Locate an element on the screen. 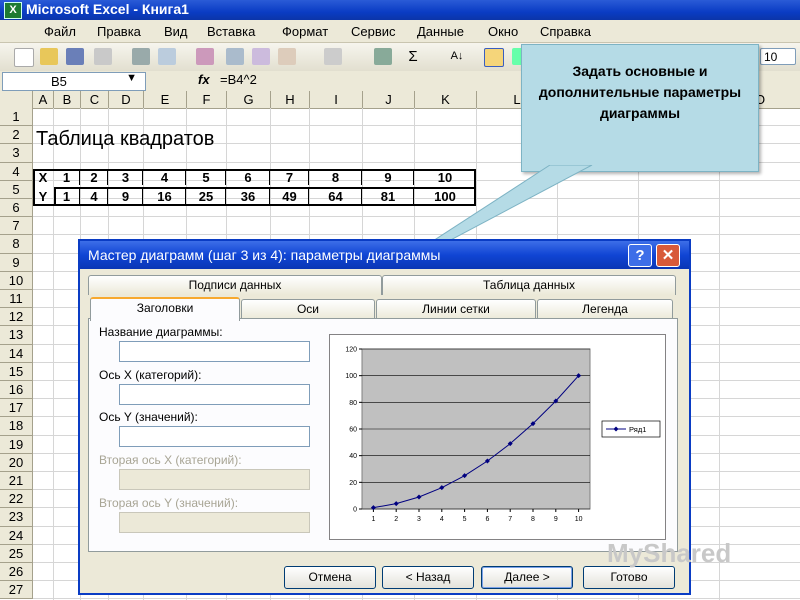 The width and height of the screenshot is (800, 600). x-value-cell: 1 is located at coordinates (67, 177).